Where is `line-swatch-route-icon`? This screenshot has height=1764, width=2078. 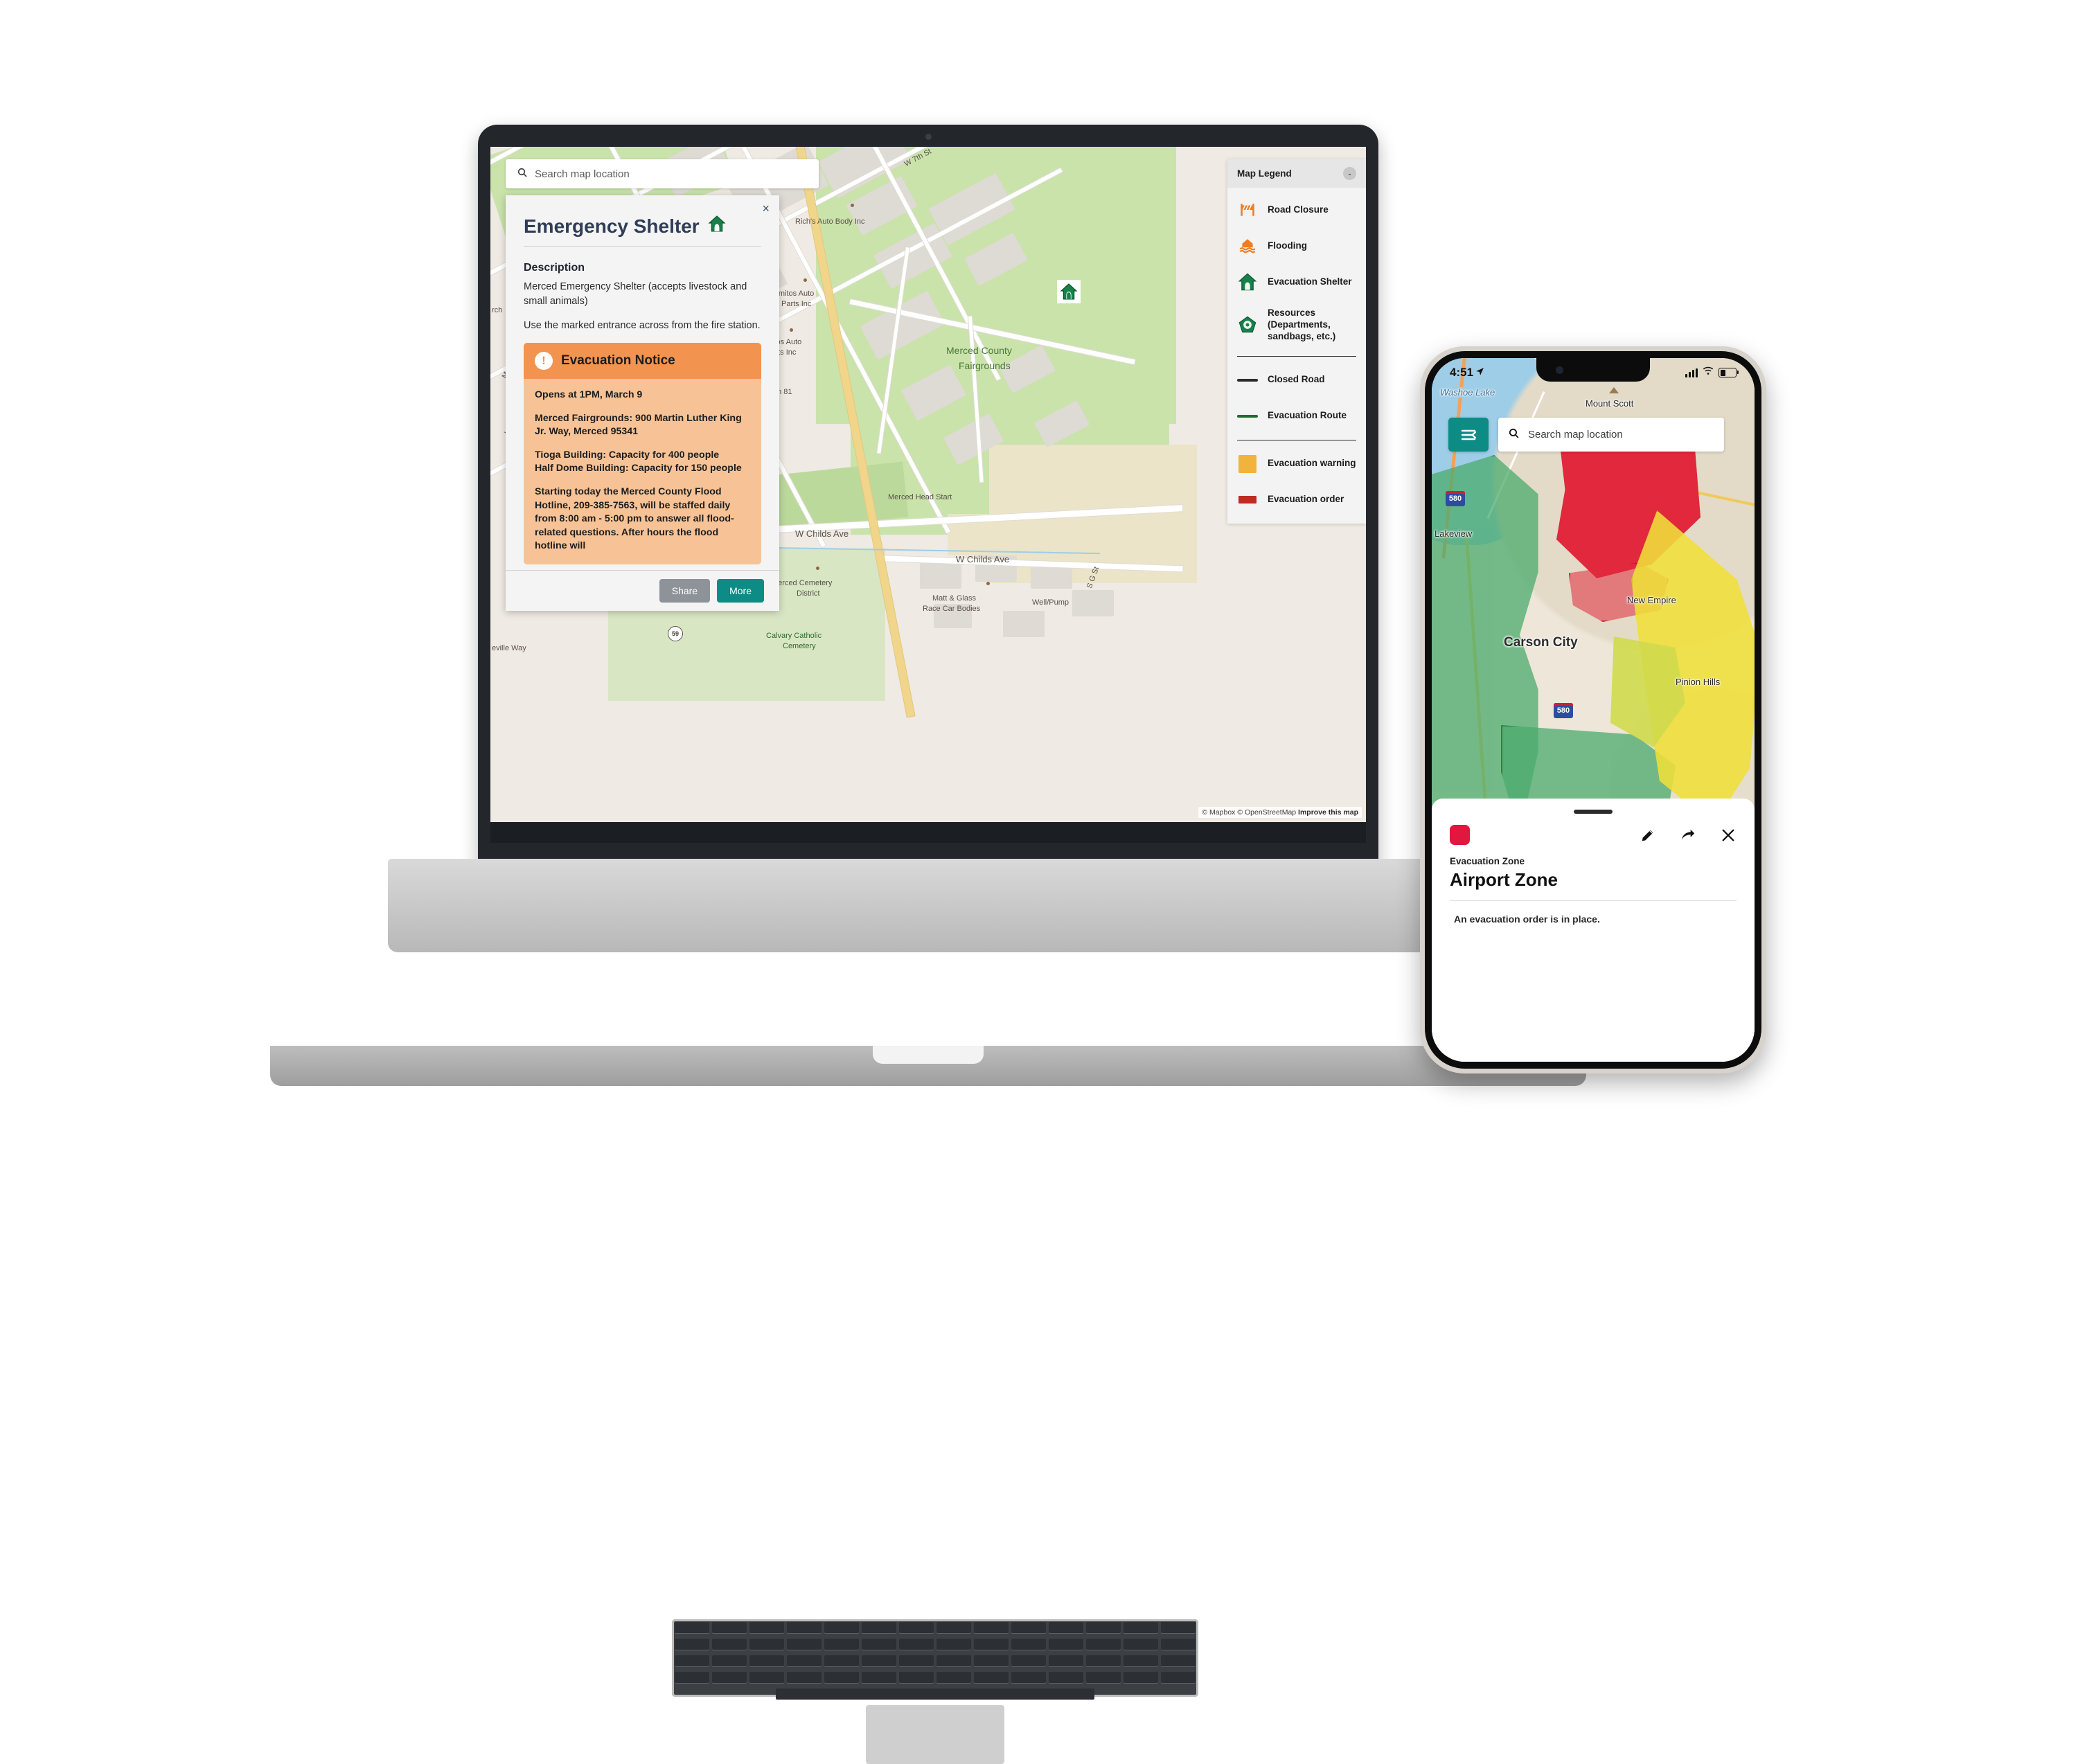 line-swatch-route-icon is located at coordinates (1247, 416).